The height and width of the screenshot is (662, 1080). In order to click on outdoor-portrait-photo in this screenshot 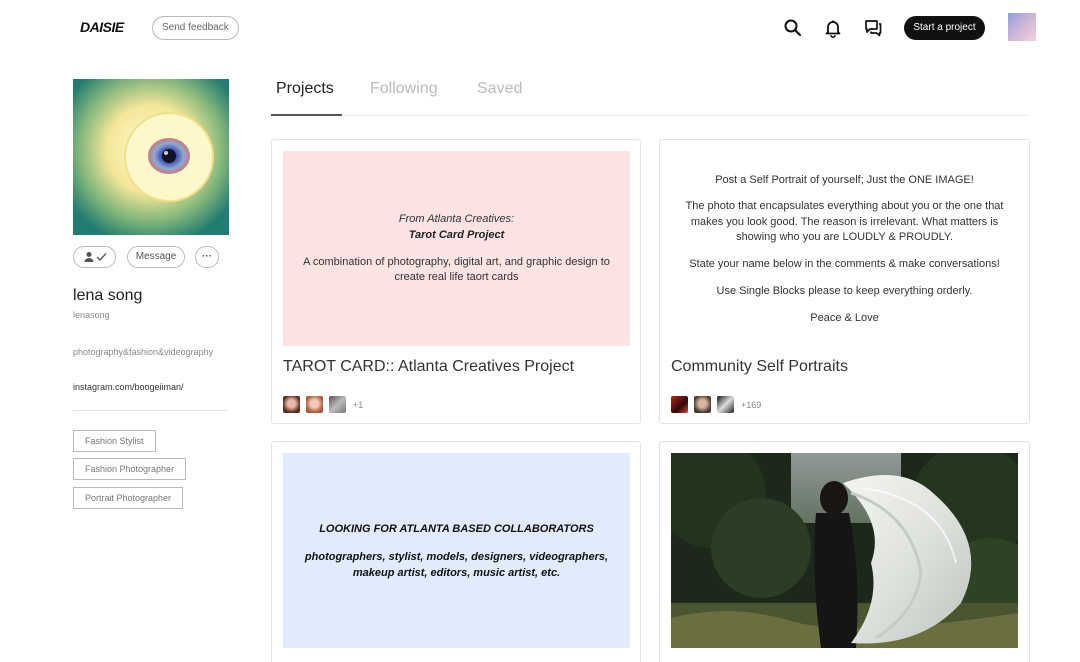, I will do `click(844, 545)`.